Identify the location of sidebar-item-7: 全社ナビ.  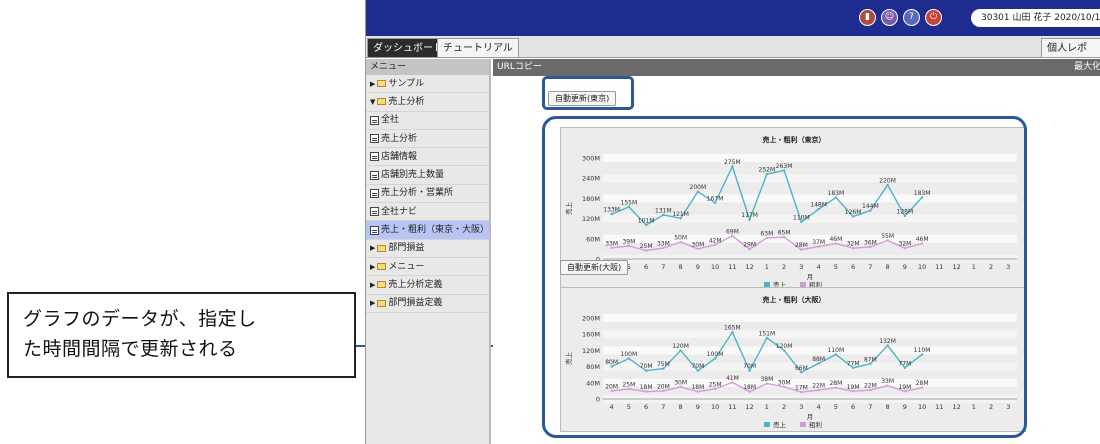
(427, 212).